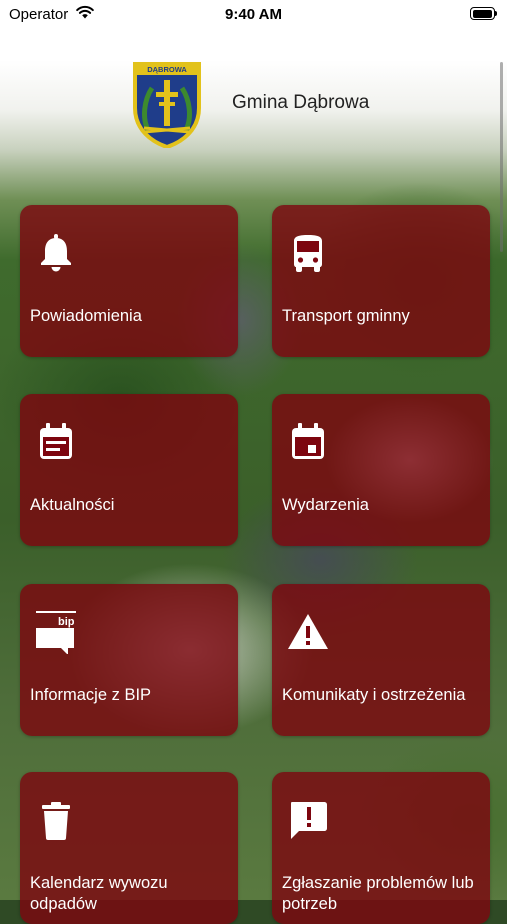 The width and height of the screenshot is (507, 924). Describe the element at coordinates (167, 105) in the screenshot. I see `municipality-crest: DĄBROWA` at that location.